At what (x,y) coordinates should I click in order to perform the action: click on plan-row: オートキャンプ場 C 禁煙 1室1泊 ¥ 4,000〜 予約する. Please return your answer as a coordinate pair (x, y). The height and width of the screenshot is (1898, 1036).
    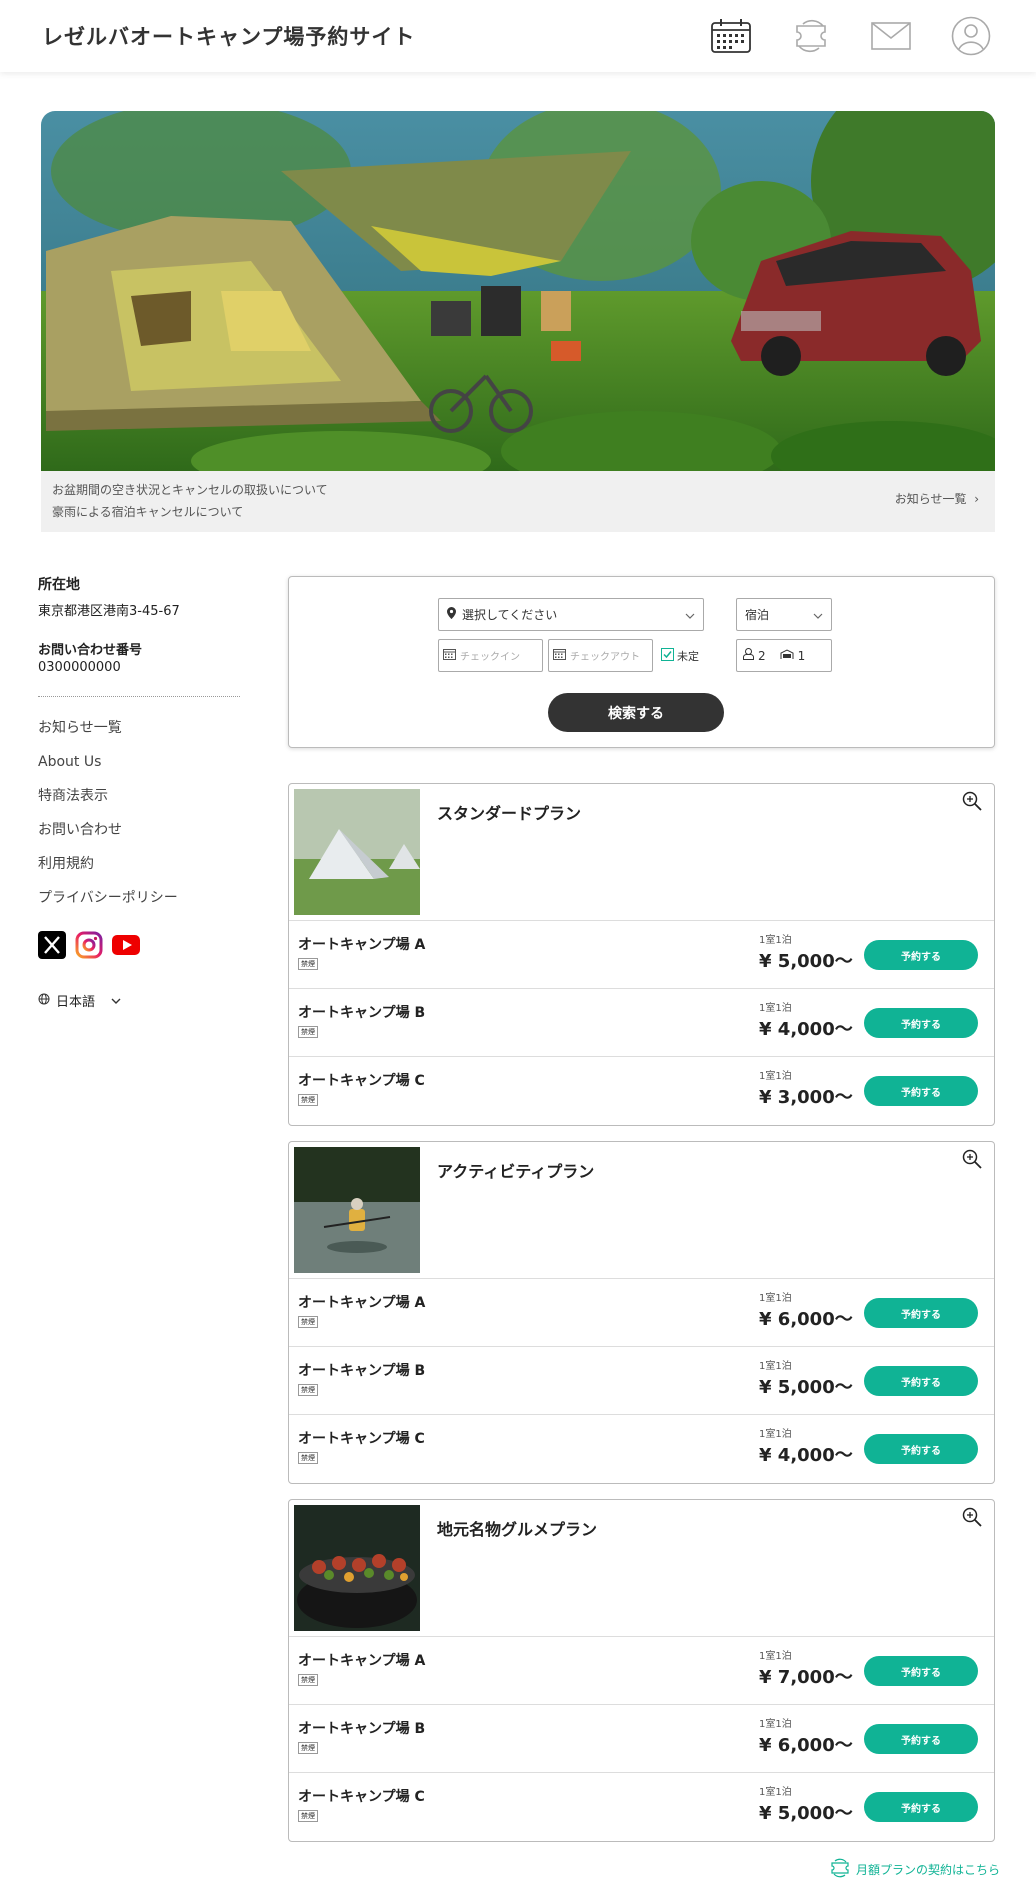
    Looking at the image, I should click on (641, 1449).